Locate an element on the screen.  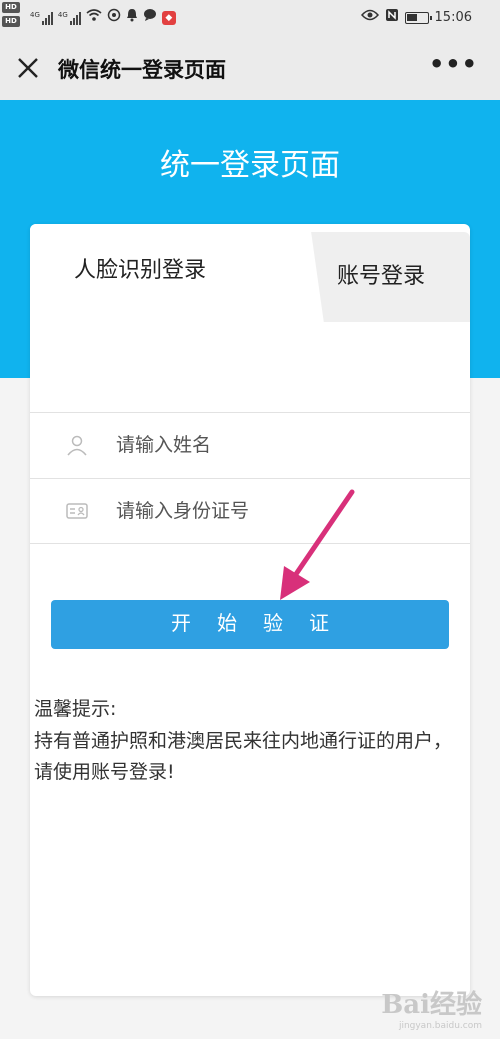
sync-icon is located at coordinates (114, 17).